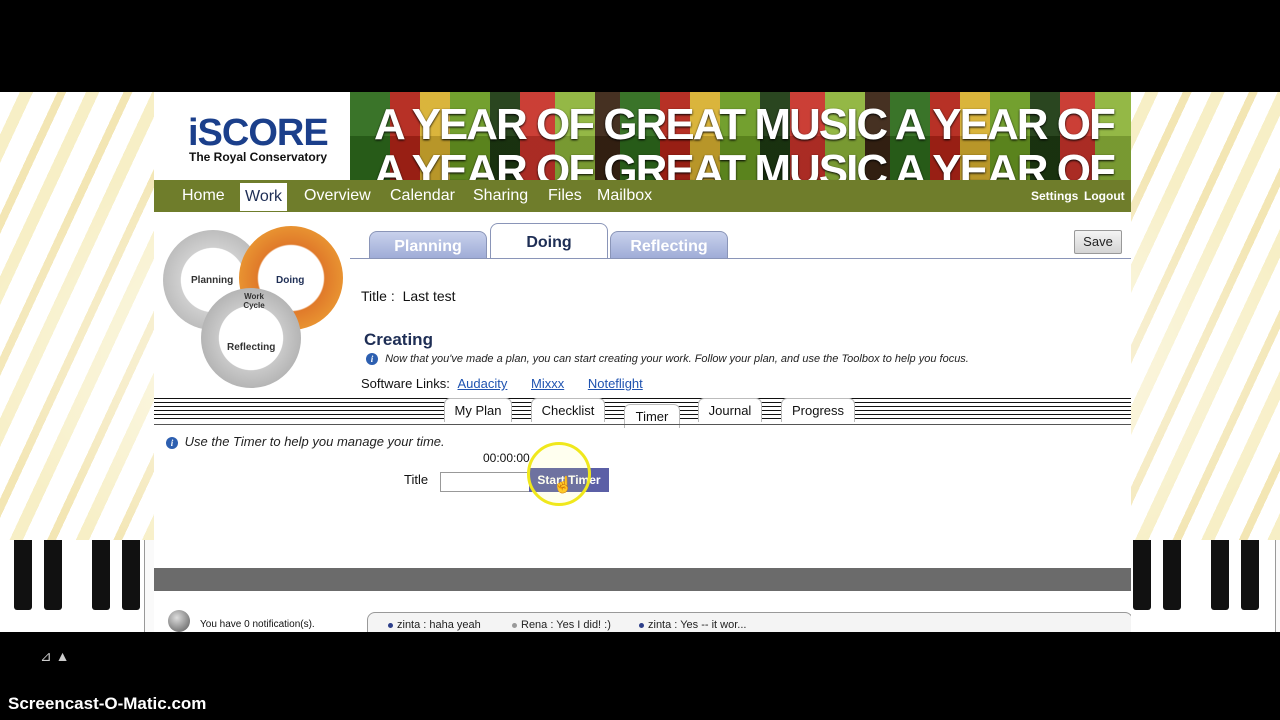  I want to click on link-noteflight: Noteflight, so click(615, 383).